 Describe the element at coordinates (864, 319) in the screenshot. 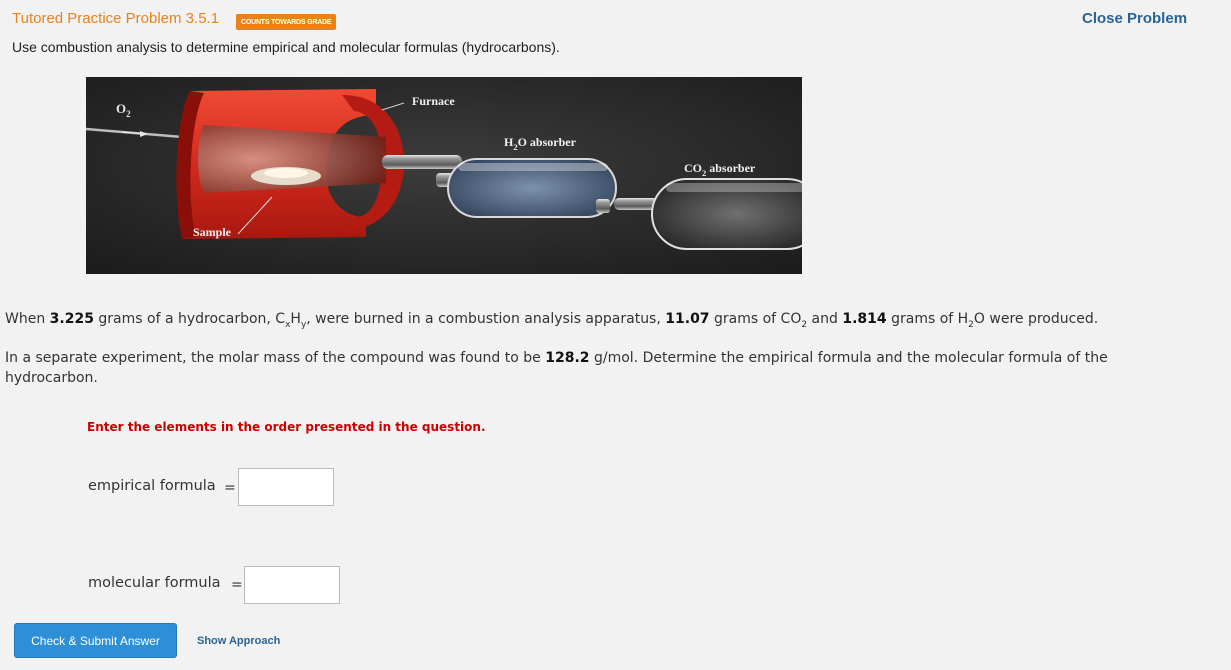

I see `h2o-mass-value: 1.814` at that location.